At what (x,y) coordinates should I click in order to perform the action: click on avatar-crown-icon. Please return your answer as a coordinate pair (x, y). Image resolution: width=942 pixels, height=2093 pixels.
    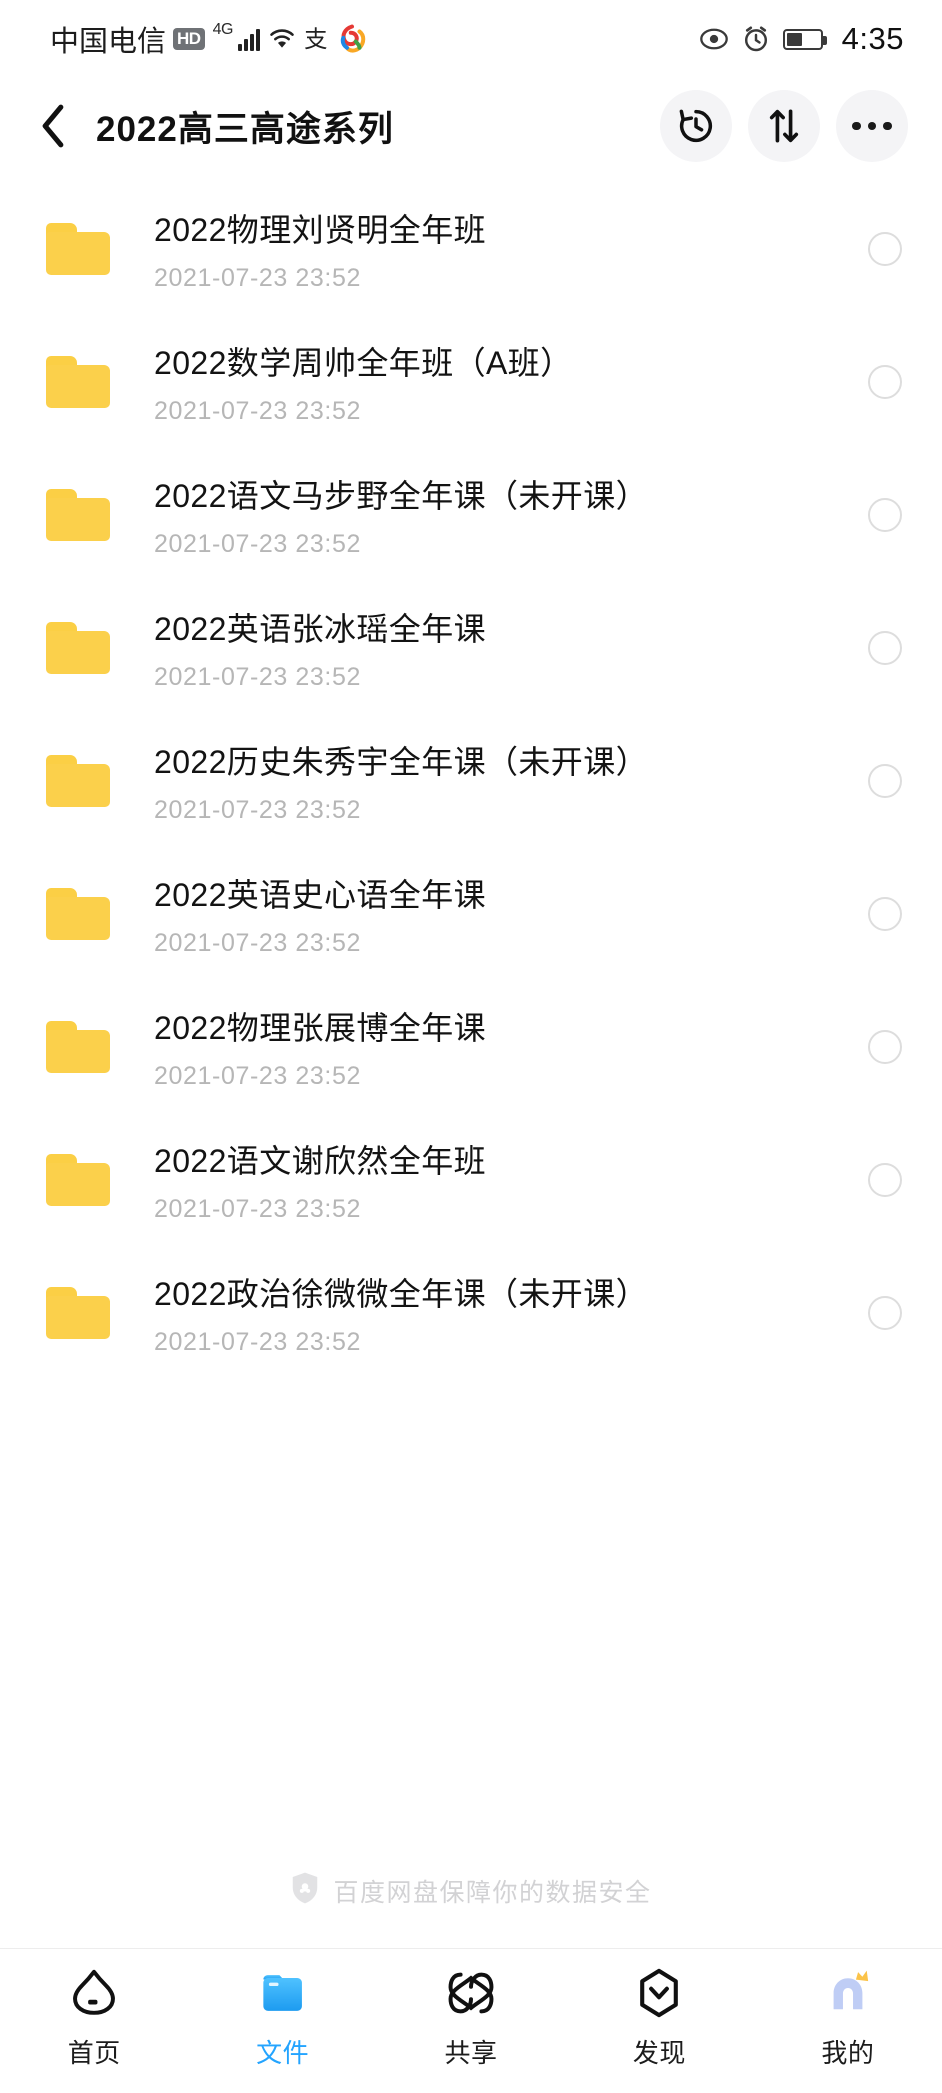
    Looking at the image, I should click on (848, 1993).